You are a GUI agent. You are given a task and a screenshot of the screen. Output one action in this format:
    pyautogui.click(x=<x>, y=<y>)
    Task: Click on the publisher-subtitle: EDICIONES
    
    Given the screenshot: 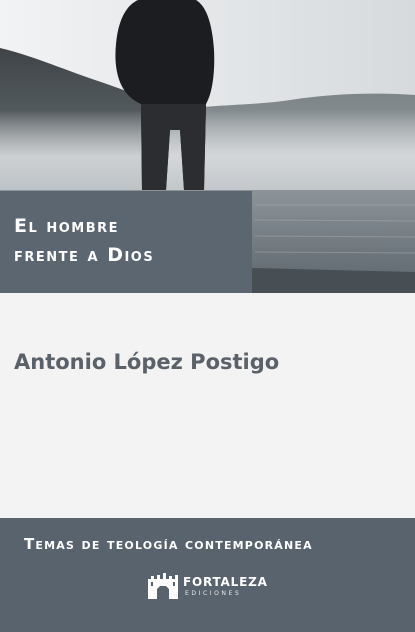 What is the action you would take?
    pyautogui.click(x=213, y=593)
    